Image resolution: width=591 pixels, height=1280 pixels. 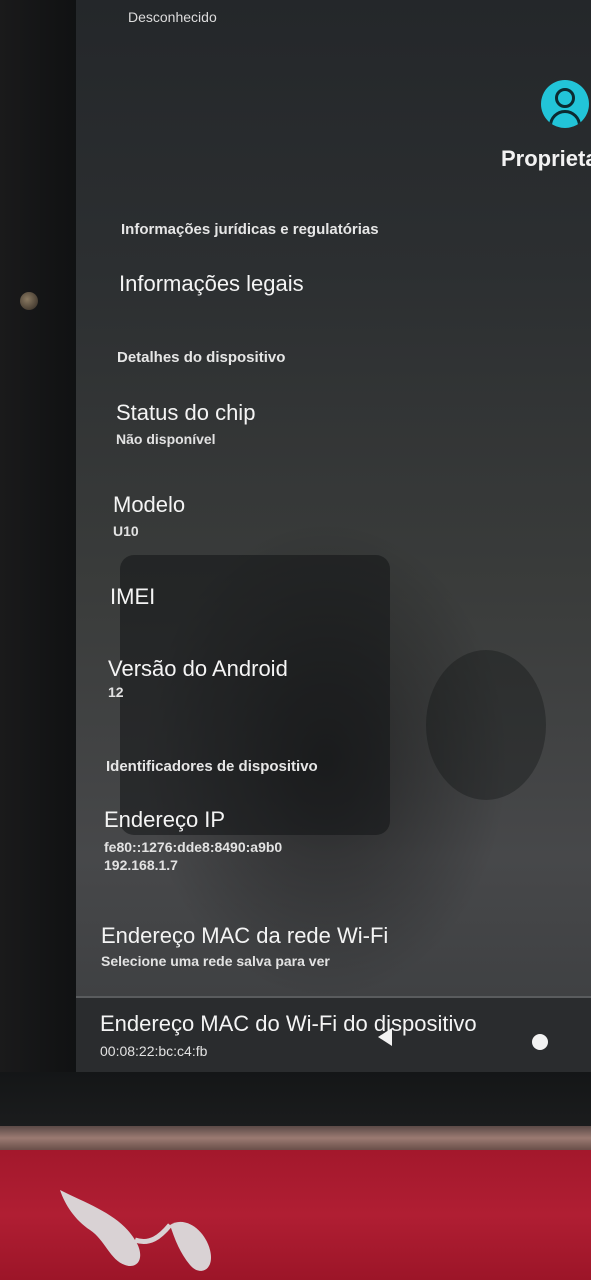 I want to click on device-case-edge, so click(x=295, y=1138).